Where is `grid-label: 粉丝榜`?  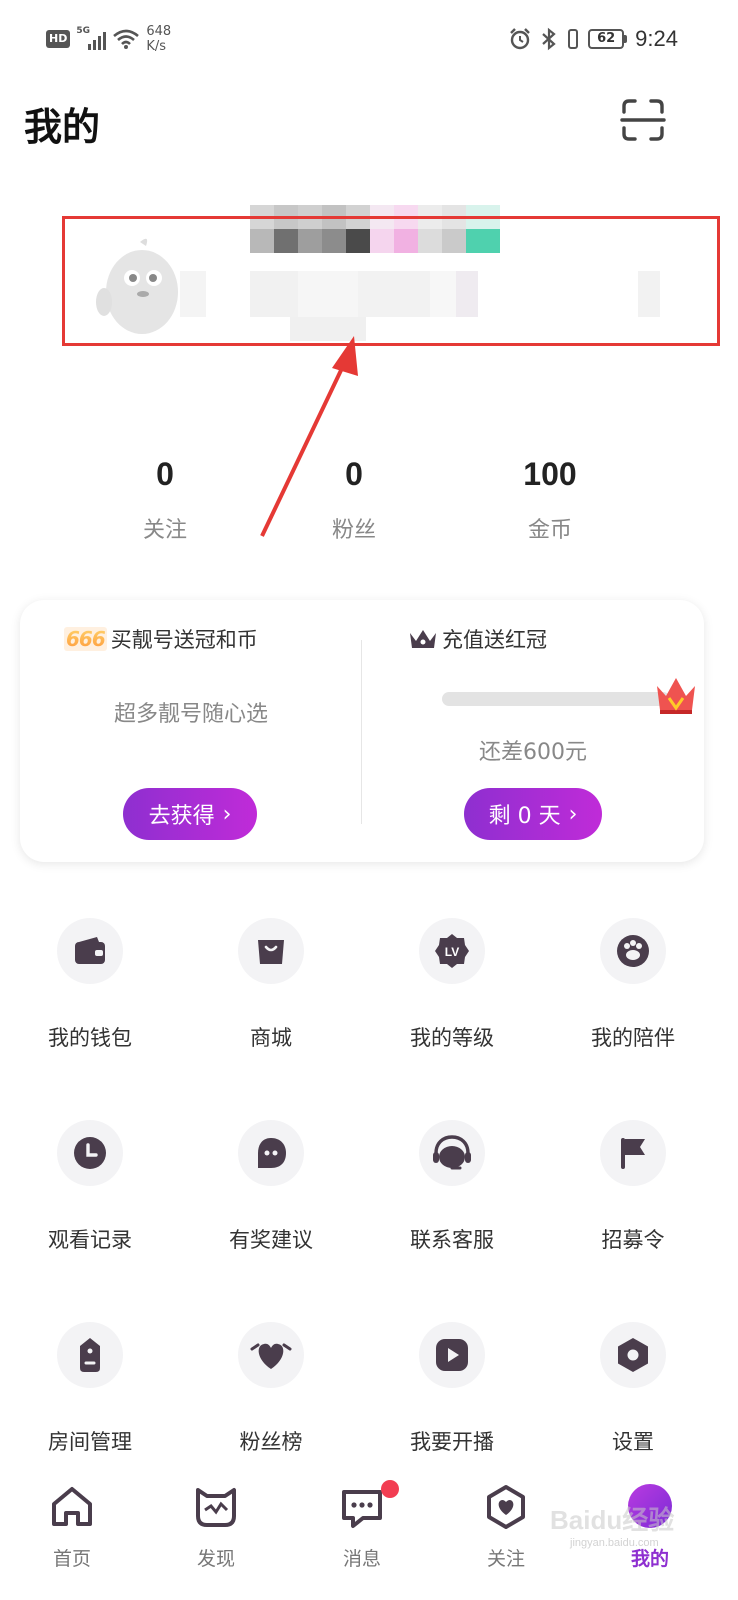
grid-label: 粉丝榜 is located at coordinates (271, 1442).